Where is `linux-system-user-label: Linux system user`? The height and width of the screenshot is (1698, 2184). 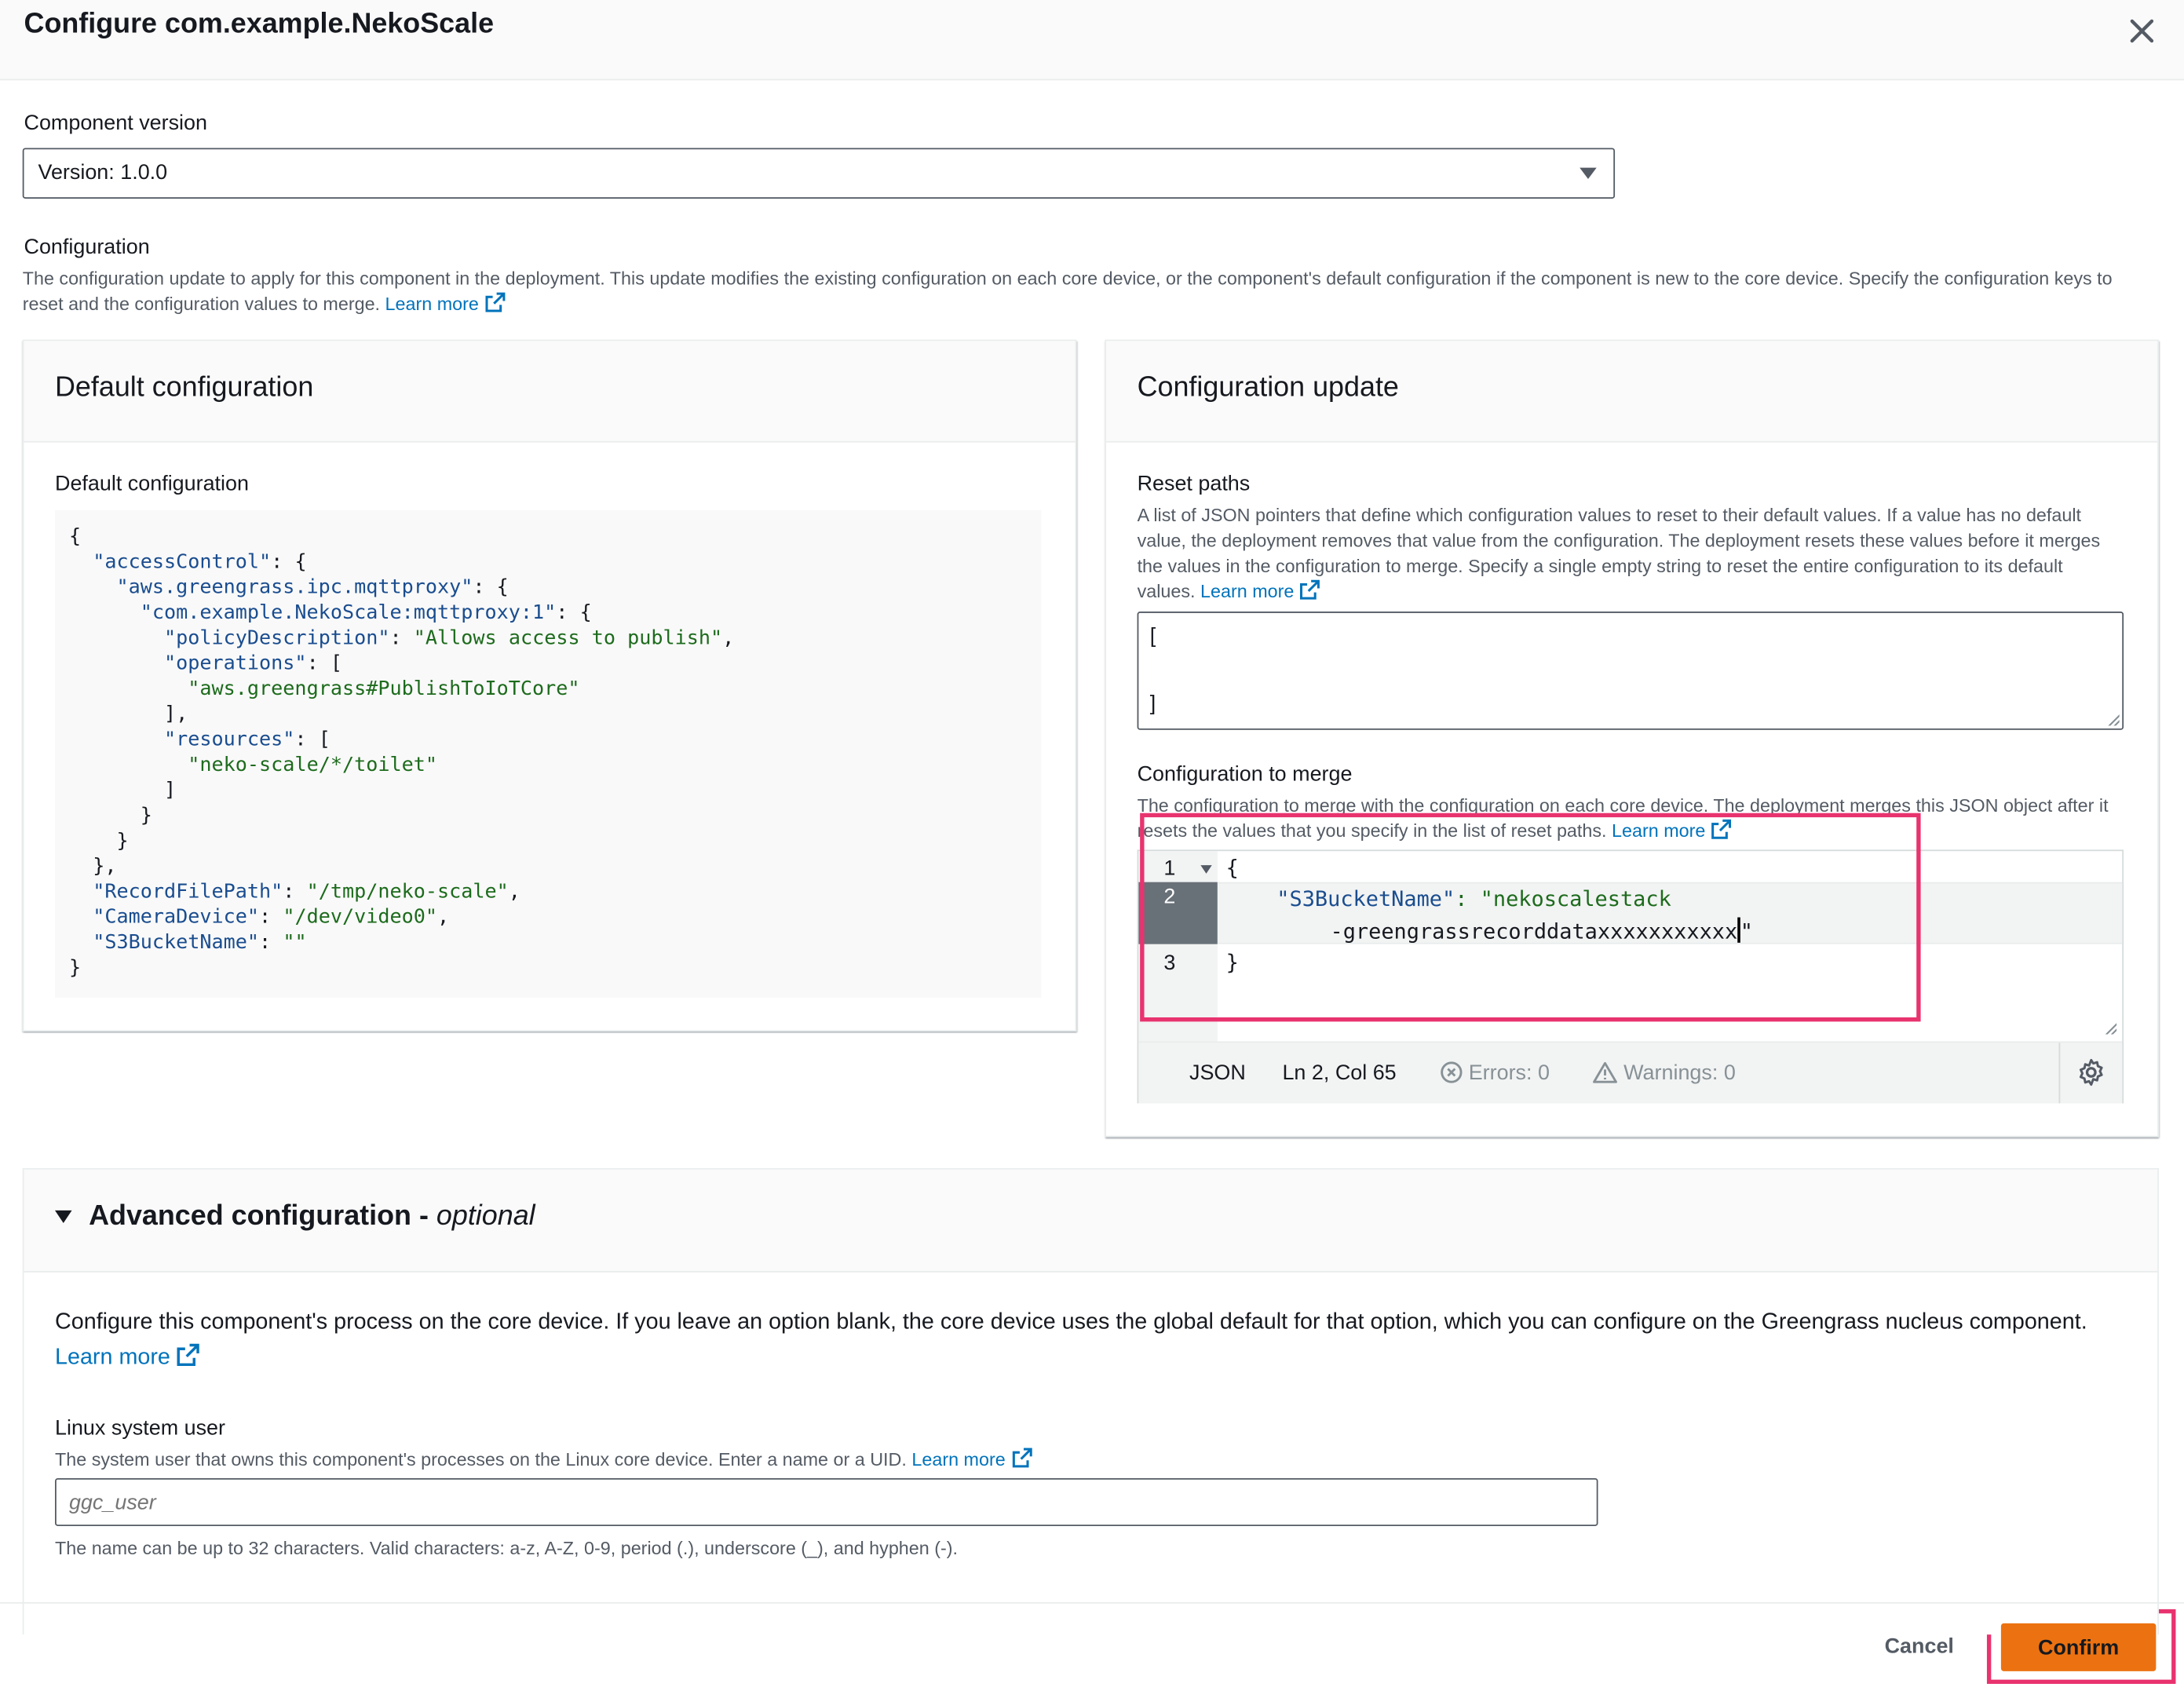
linux-system-user-label: Linux system user is located at coordinates (140, 1428).